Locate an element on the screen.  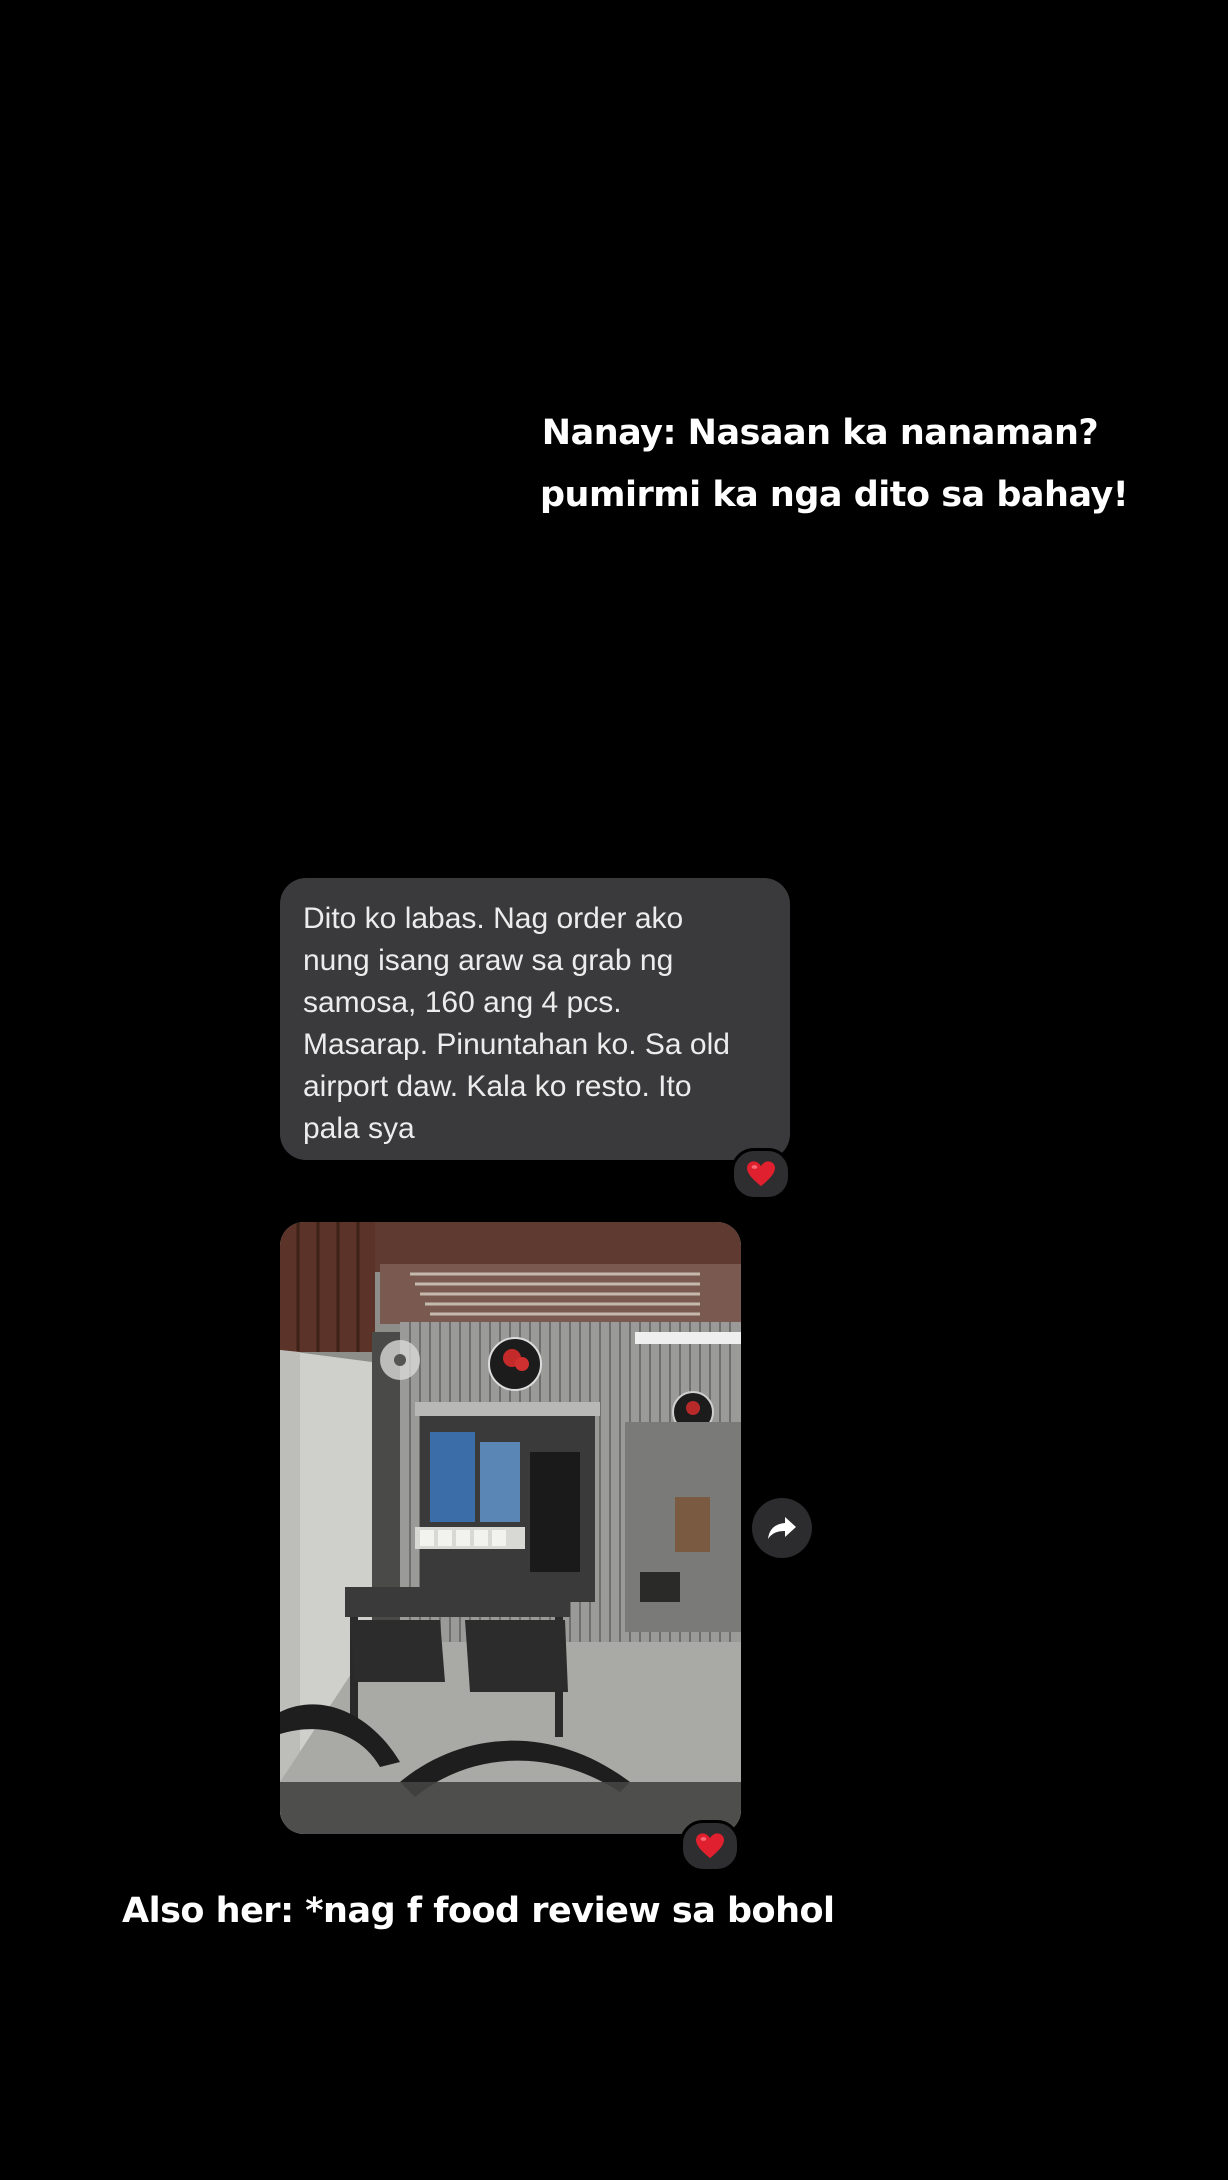
message-line: Masarap. Pinuntahan ko. Sa old is located at coordinates (516, 1044).